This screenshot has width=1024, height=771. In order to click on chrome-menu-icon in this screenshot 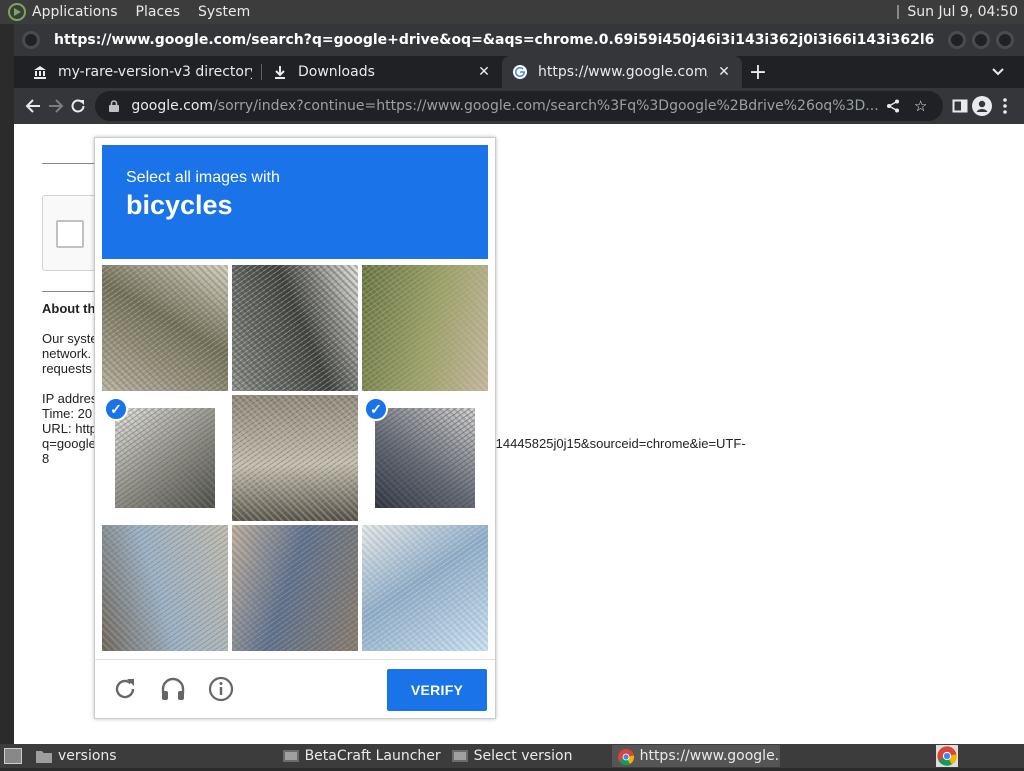, I will do `click(1005, 106)`.